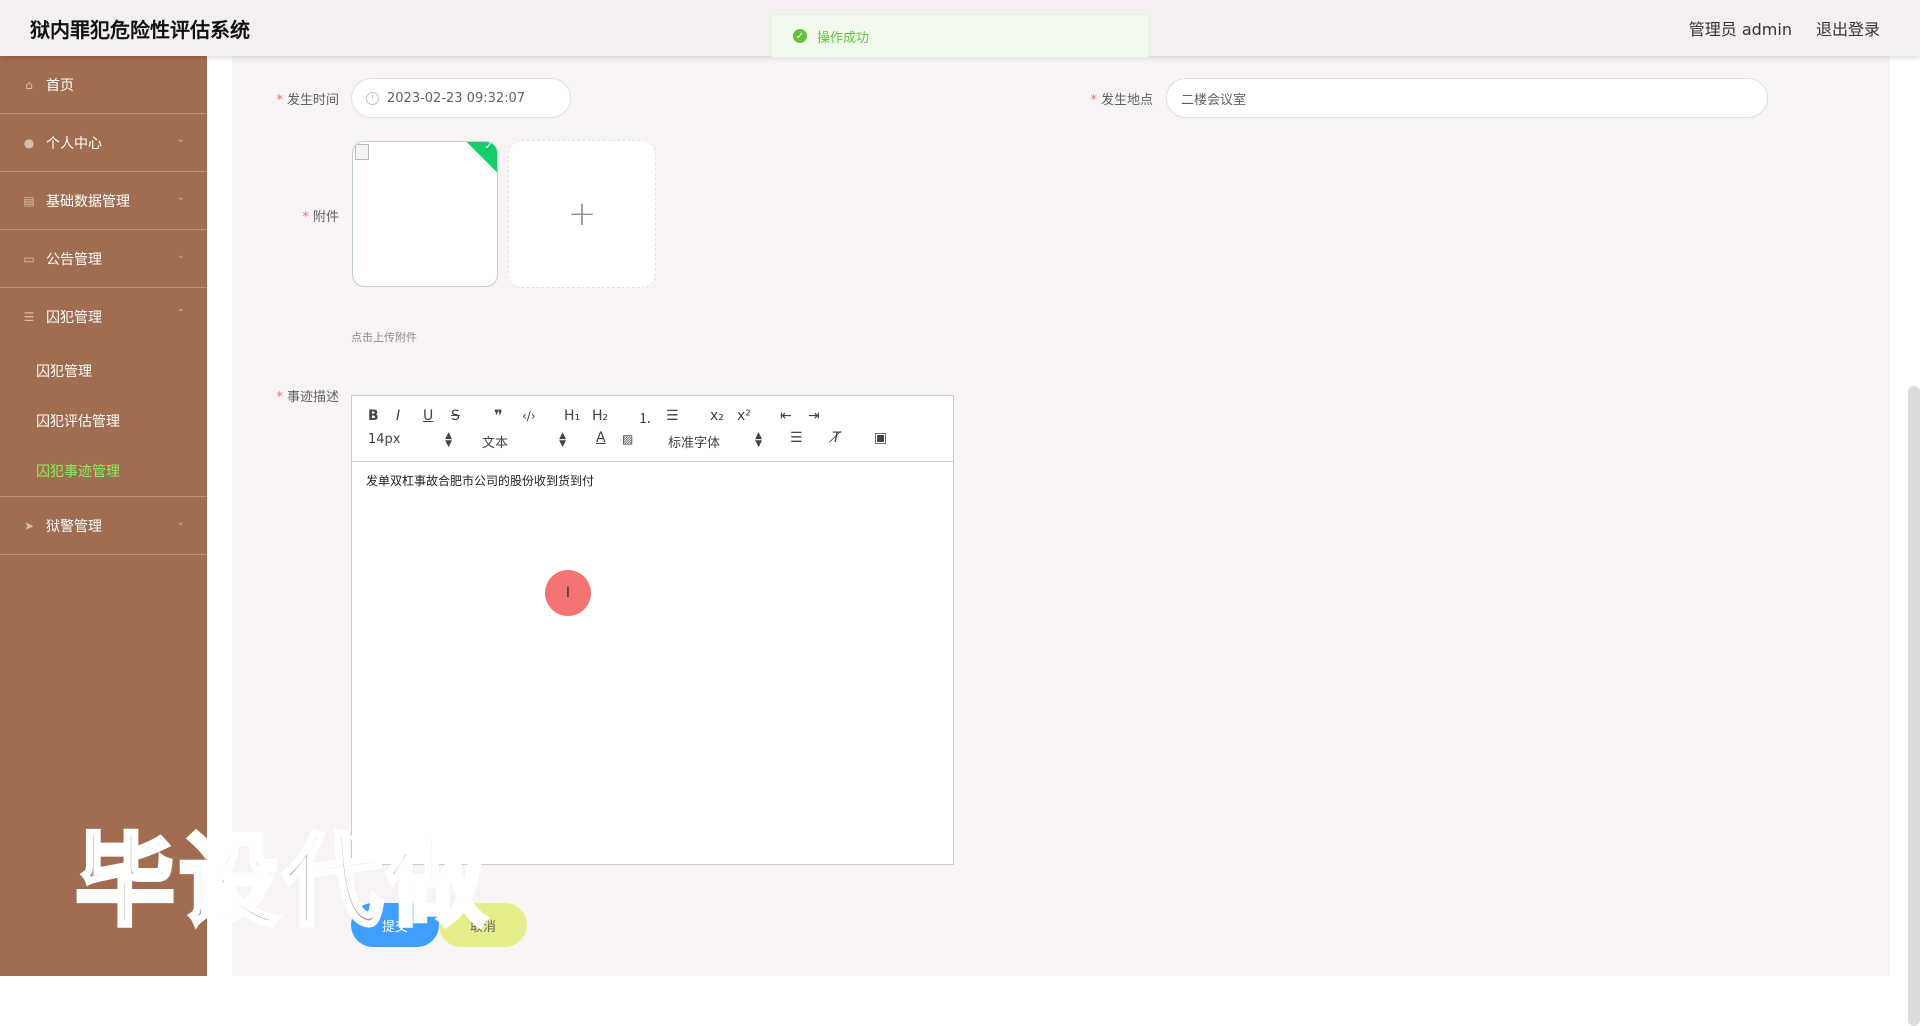  I want to click on sidebar-item-notice: ▭ 公告管理 ⌄, so click(103, 259).